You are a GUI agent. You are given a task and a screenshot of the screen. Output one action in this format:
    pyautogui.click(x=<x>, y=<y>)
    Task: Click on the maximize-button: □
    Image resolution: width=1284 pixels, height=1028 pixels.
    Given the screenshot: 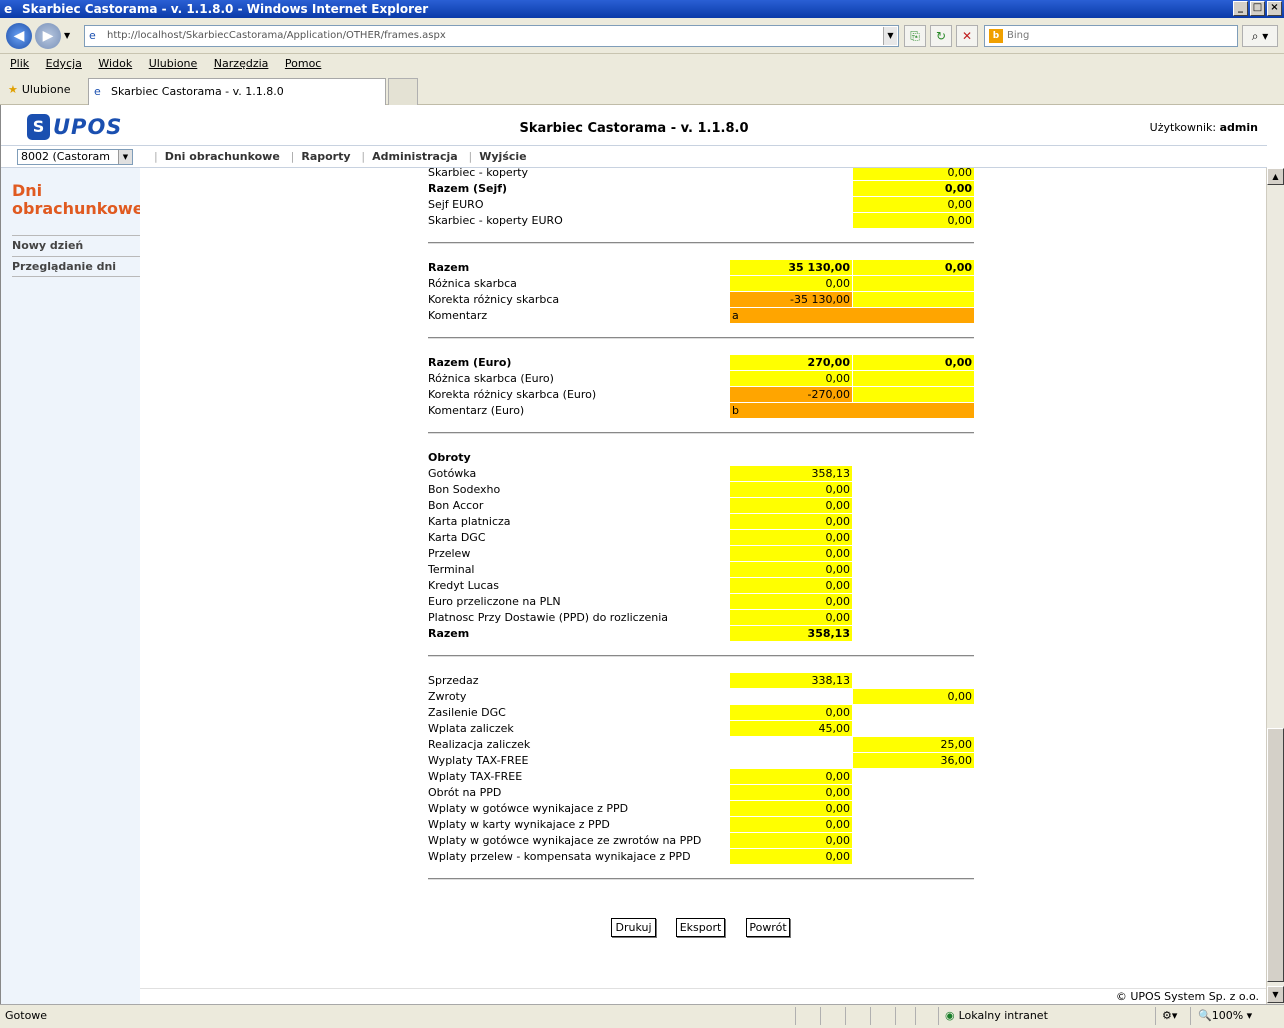 What is the action you would take?
    pyautogui.click(x=1257, y=8)
    